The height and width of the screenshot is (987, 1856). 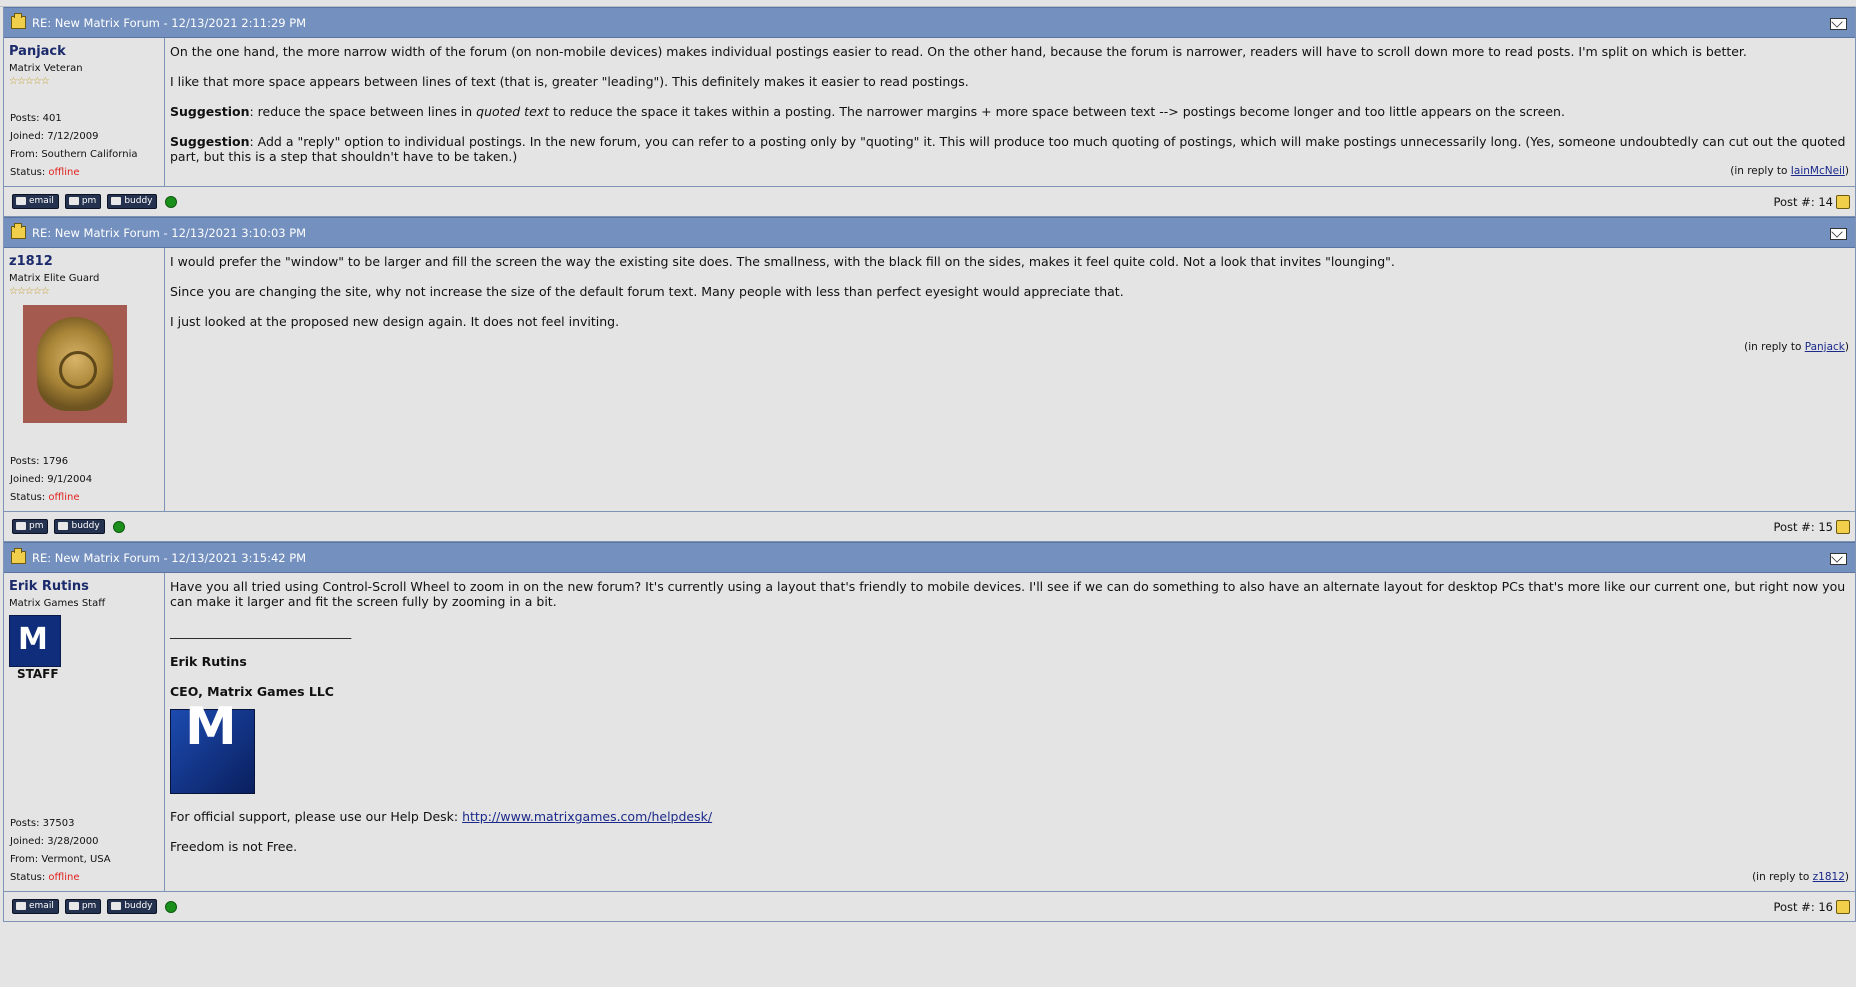 What do you see at coordinates (46, 68) in the screenshot?
I see `author-rank: Matrix Veteran` at bounding box center [46, 68].